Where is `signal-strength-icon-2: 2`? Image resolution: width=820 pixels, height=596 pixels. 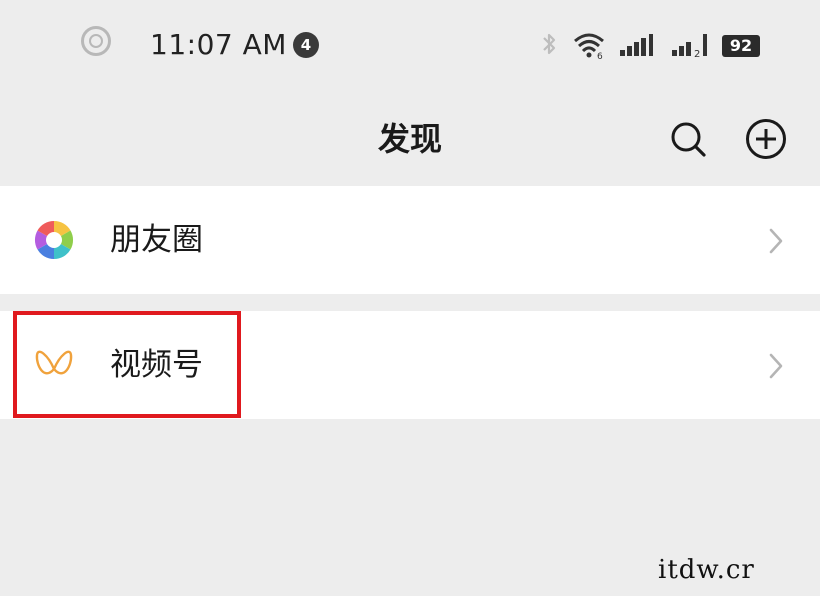
signal-strength-icon-2: 2 is located at coordinates (689, 47).